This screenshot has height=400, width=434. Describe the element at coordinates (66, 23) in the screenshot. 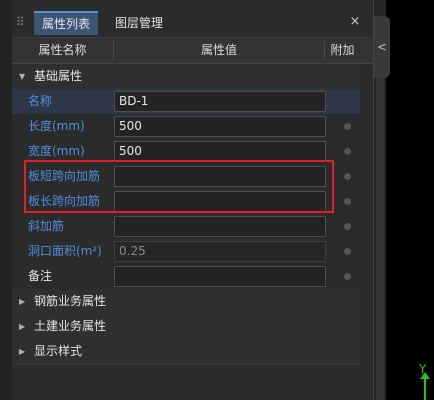

I see `tab-property-list: 属性列表` at that location.